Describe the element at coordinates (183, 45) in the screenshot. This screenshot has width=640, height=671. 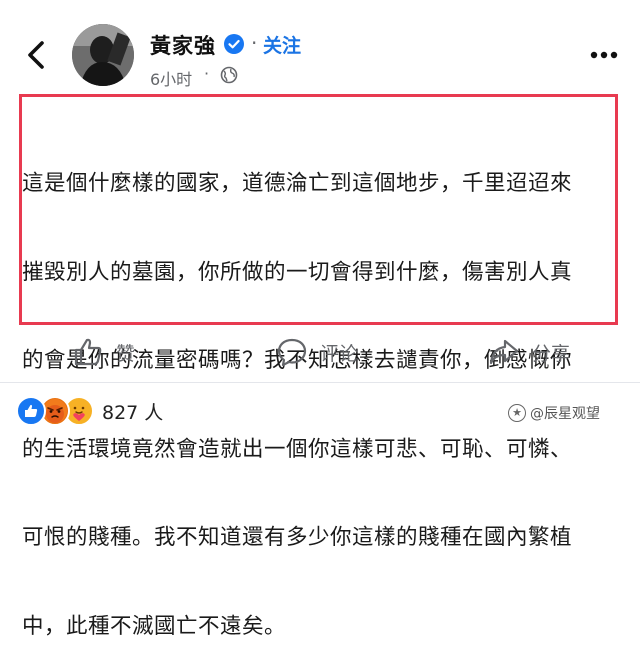
I see `author-name: 黃家強` at that location.